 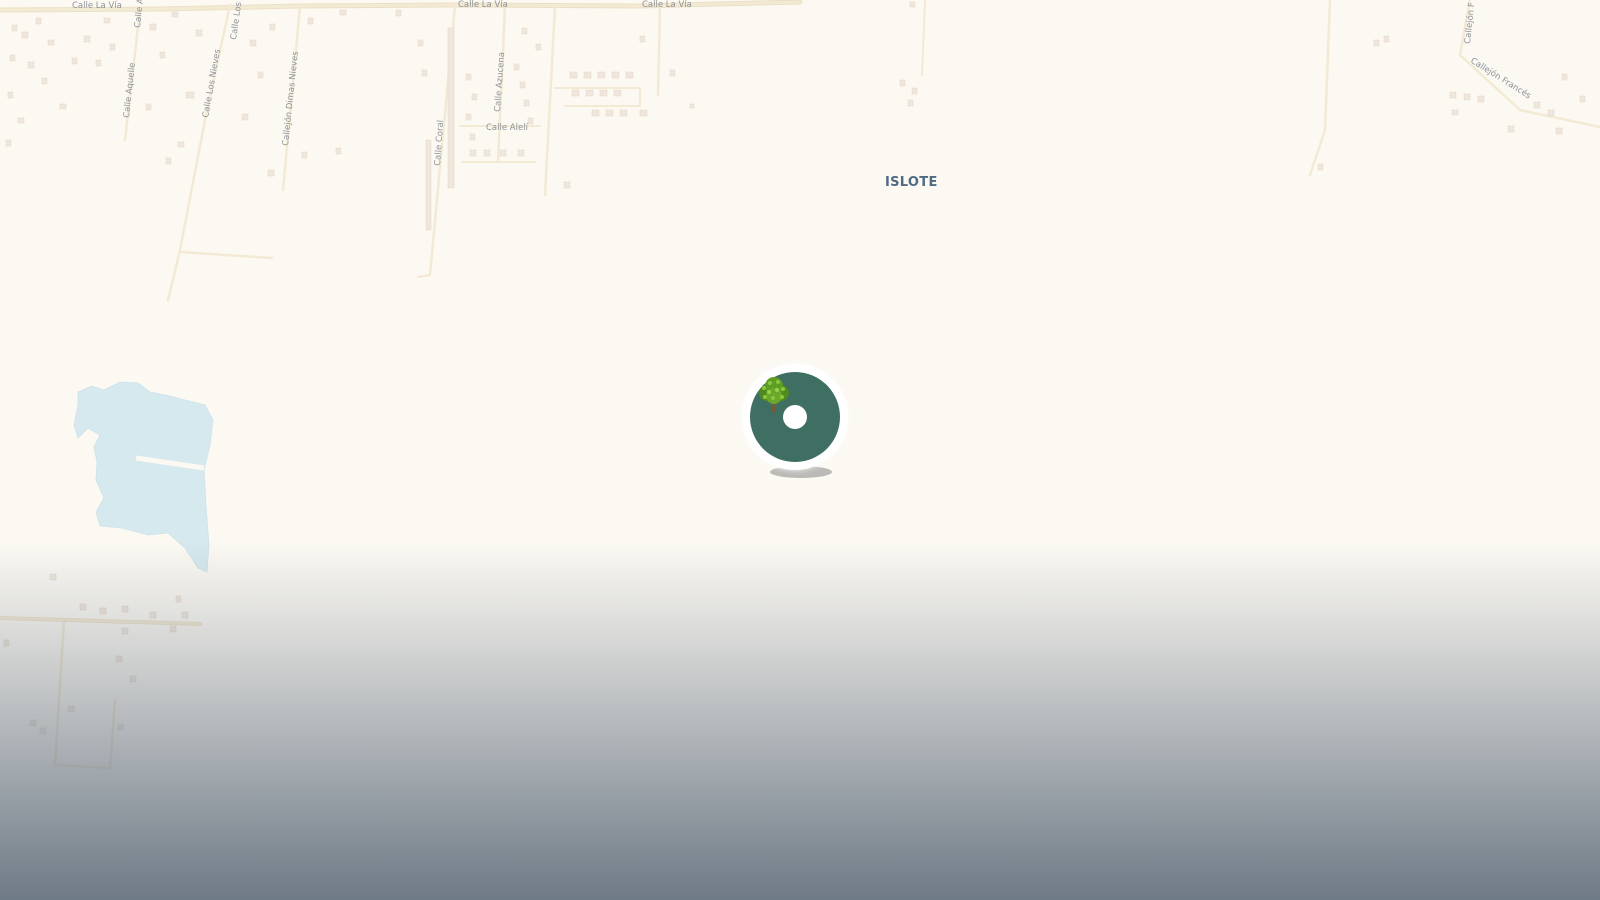 What do you see at coordinates (1469, 23) in the screenshot?
I see `street-label-callejon-f: Callejón F` at bounding box center [1469, 23].